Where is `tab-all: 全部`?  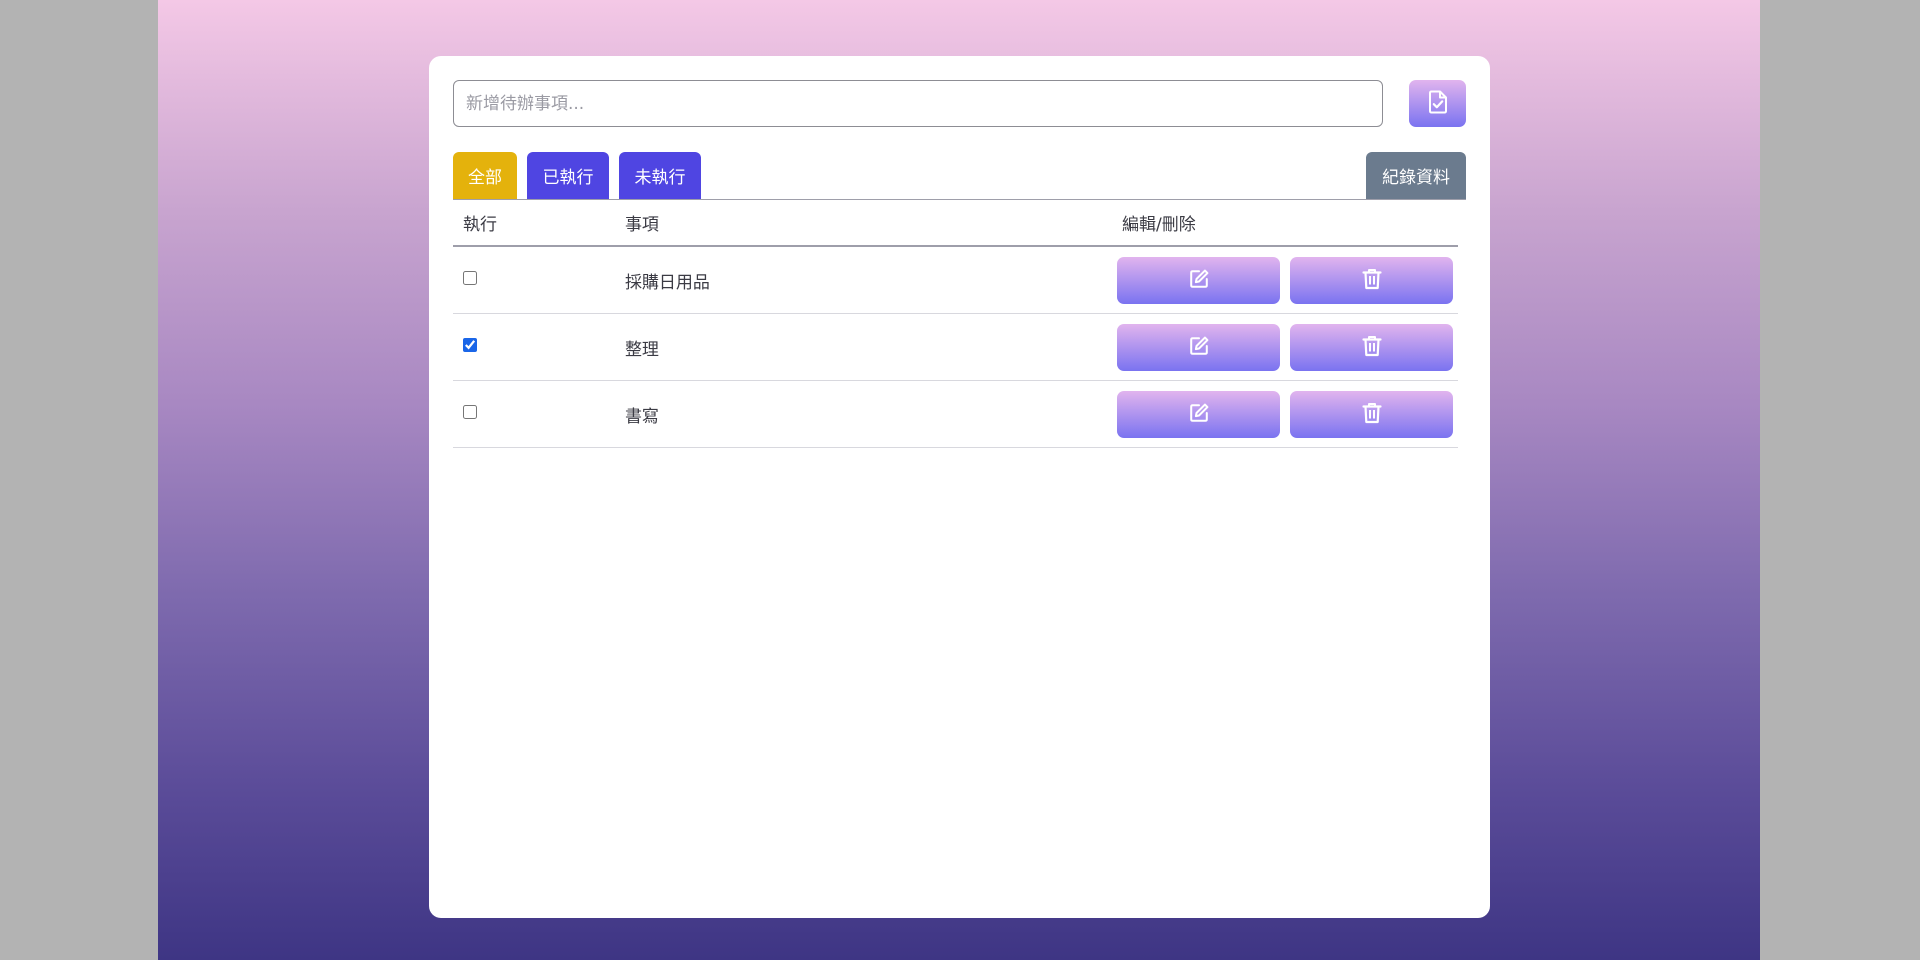 tab-all: 全部 is located at coordinates (485, 175).